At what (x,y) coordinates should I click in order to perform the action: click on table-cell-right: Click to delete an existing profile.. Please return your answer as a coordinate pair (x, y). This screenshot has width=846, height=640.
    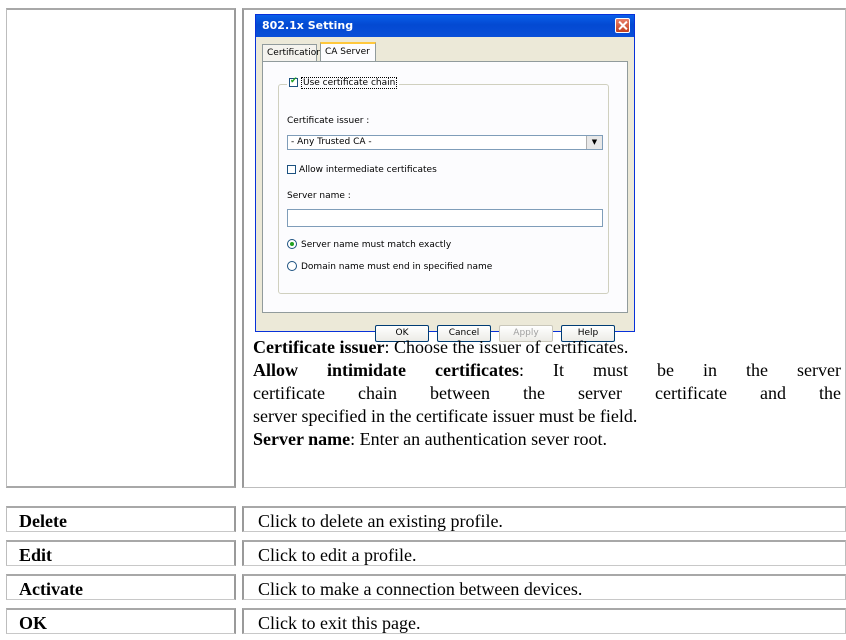
    Looking at the image, I should click on (544, 519).